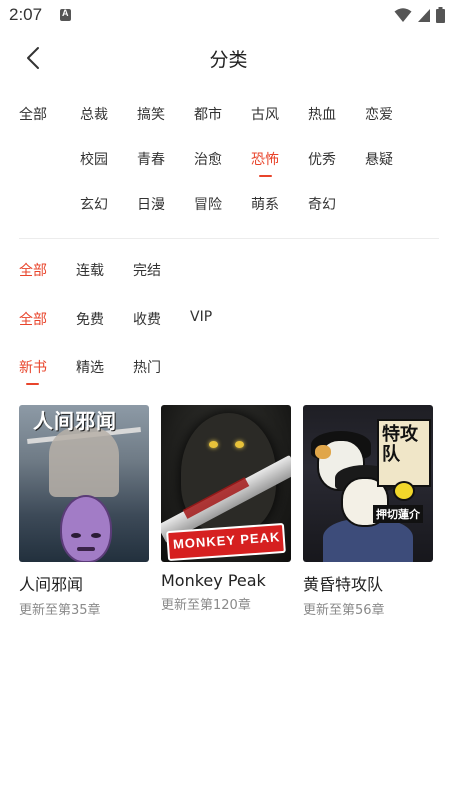 This screenshot has width=457, height=812. I want to click on comic-cover: MONKEY PEAK, so click(226, 483).